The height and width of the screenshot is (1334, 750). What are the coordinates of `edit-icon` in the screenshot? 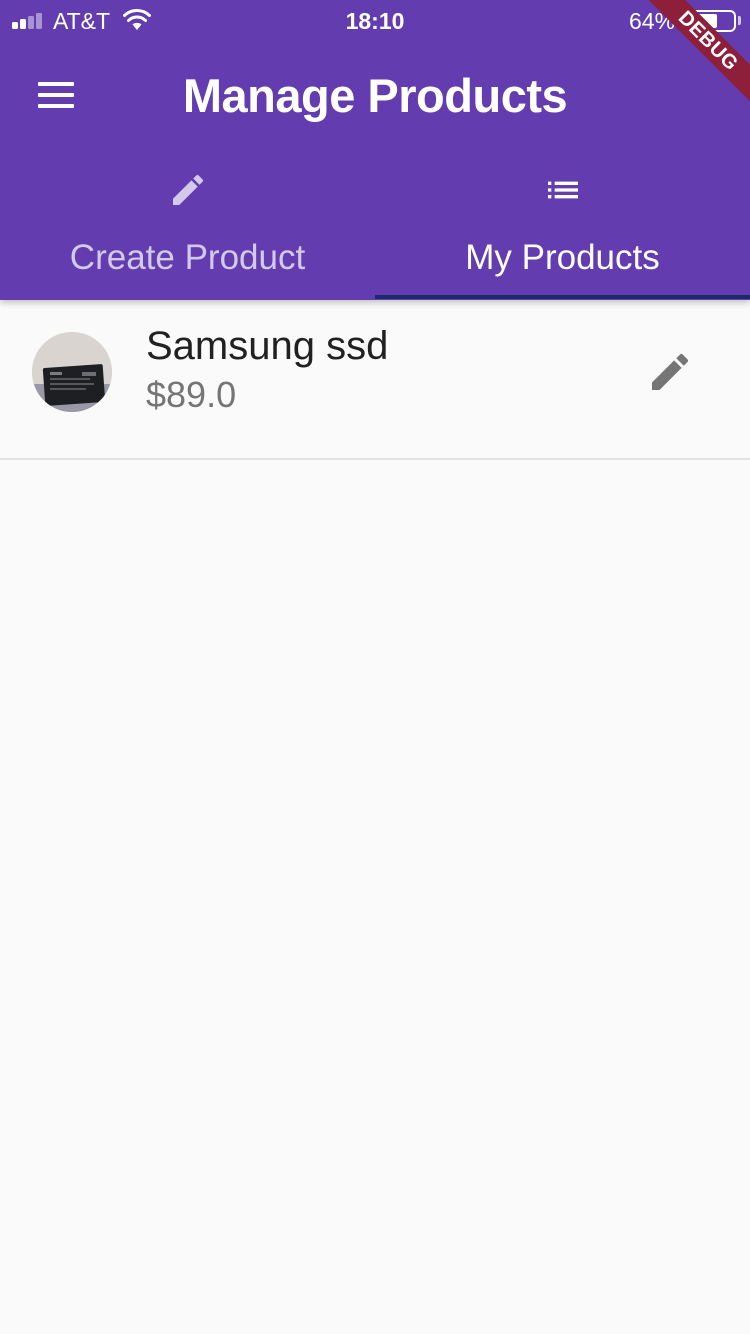 It's located at (670, 372).